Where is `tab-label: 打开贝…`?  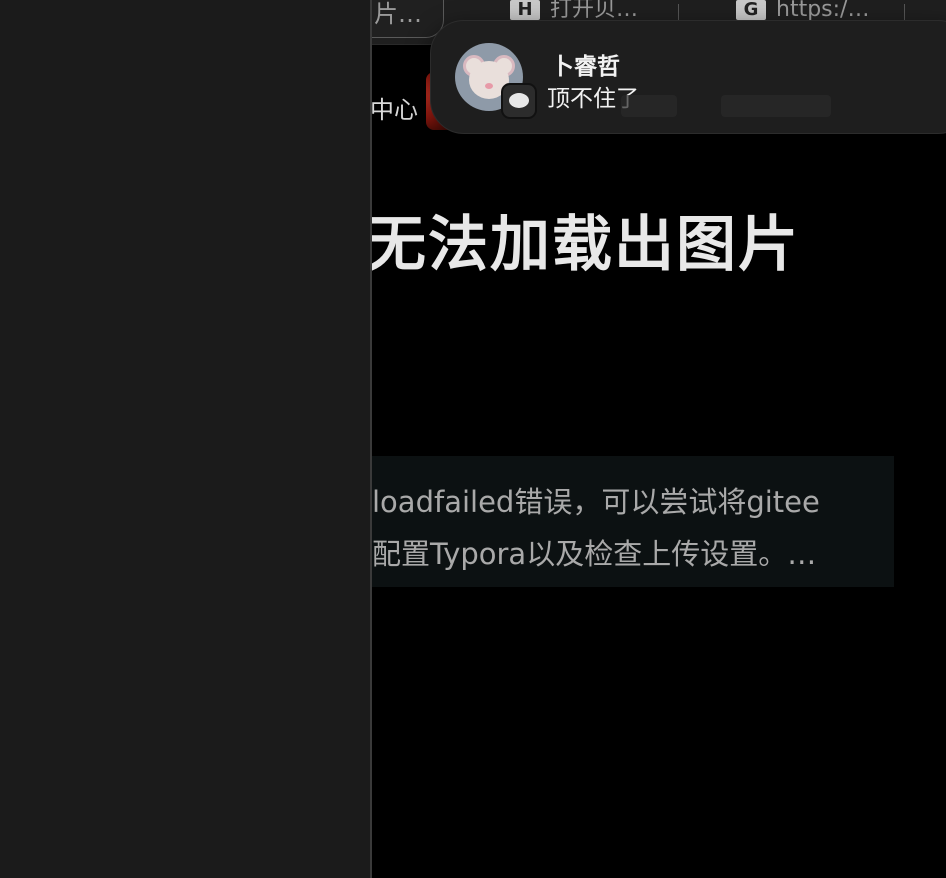 tab-label: 打开贝… is located at coordinates (594, 11).